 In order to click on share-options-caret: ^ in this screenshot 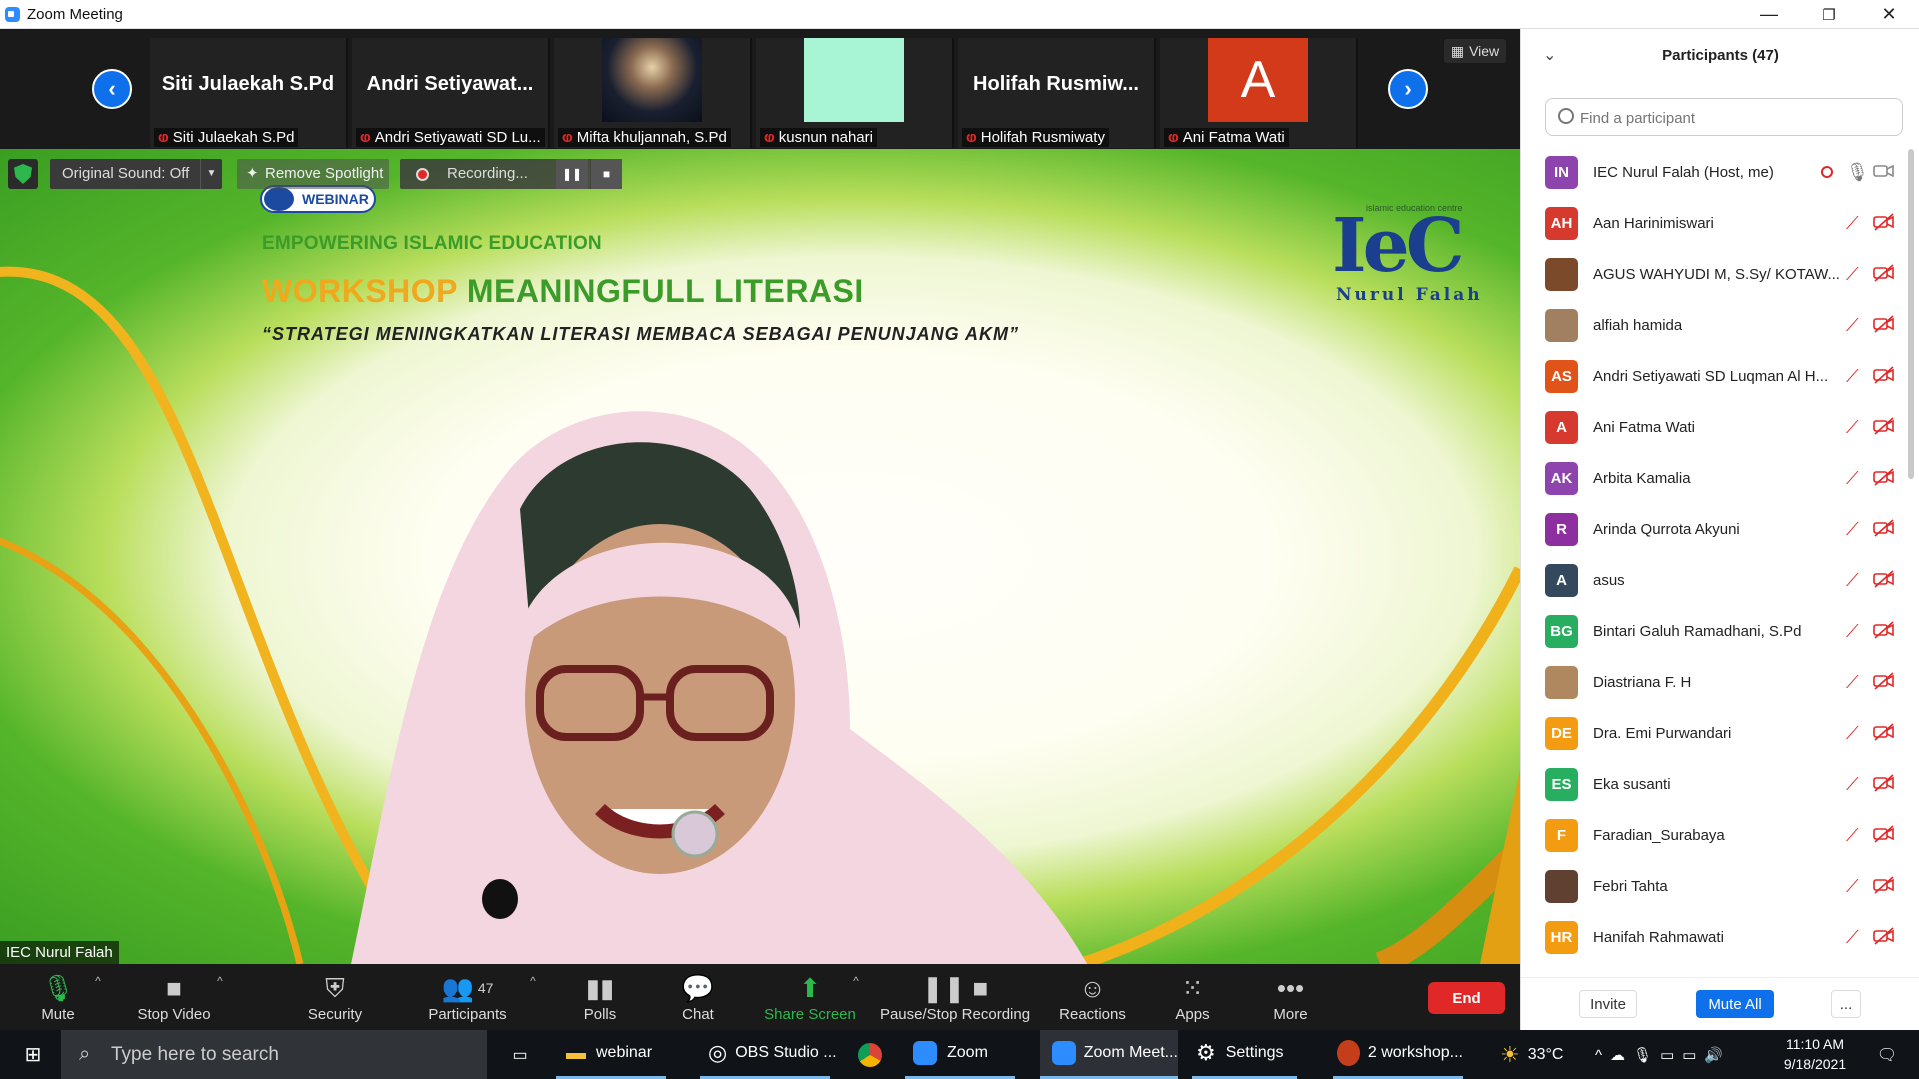, I will do `click(856, 997)`.